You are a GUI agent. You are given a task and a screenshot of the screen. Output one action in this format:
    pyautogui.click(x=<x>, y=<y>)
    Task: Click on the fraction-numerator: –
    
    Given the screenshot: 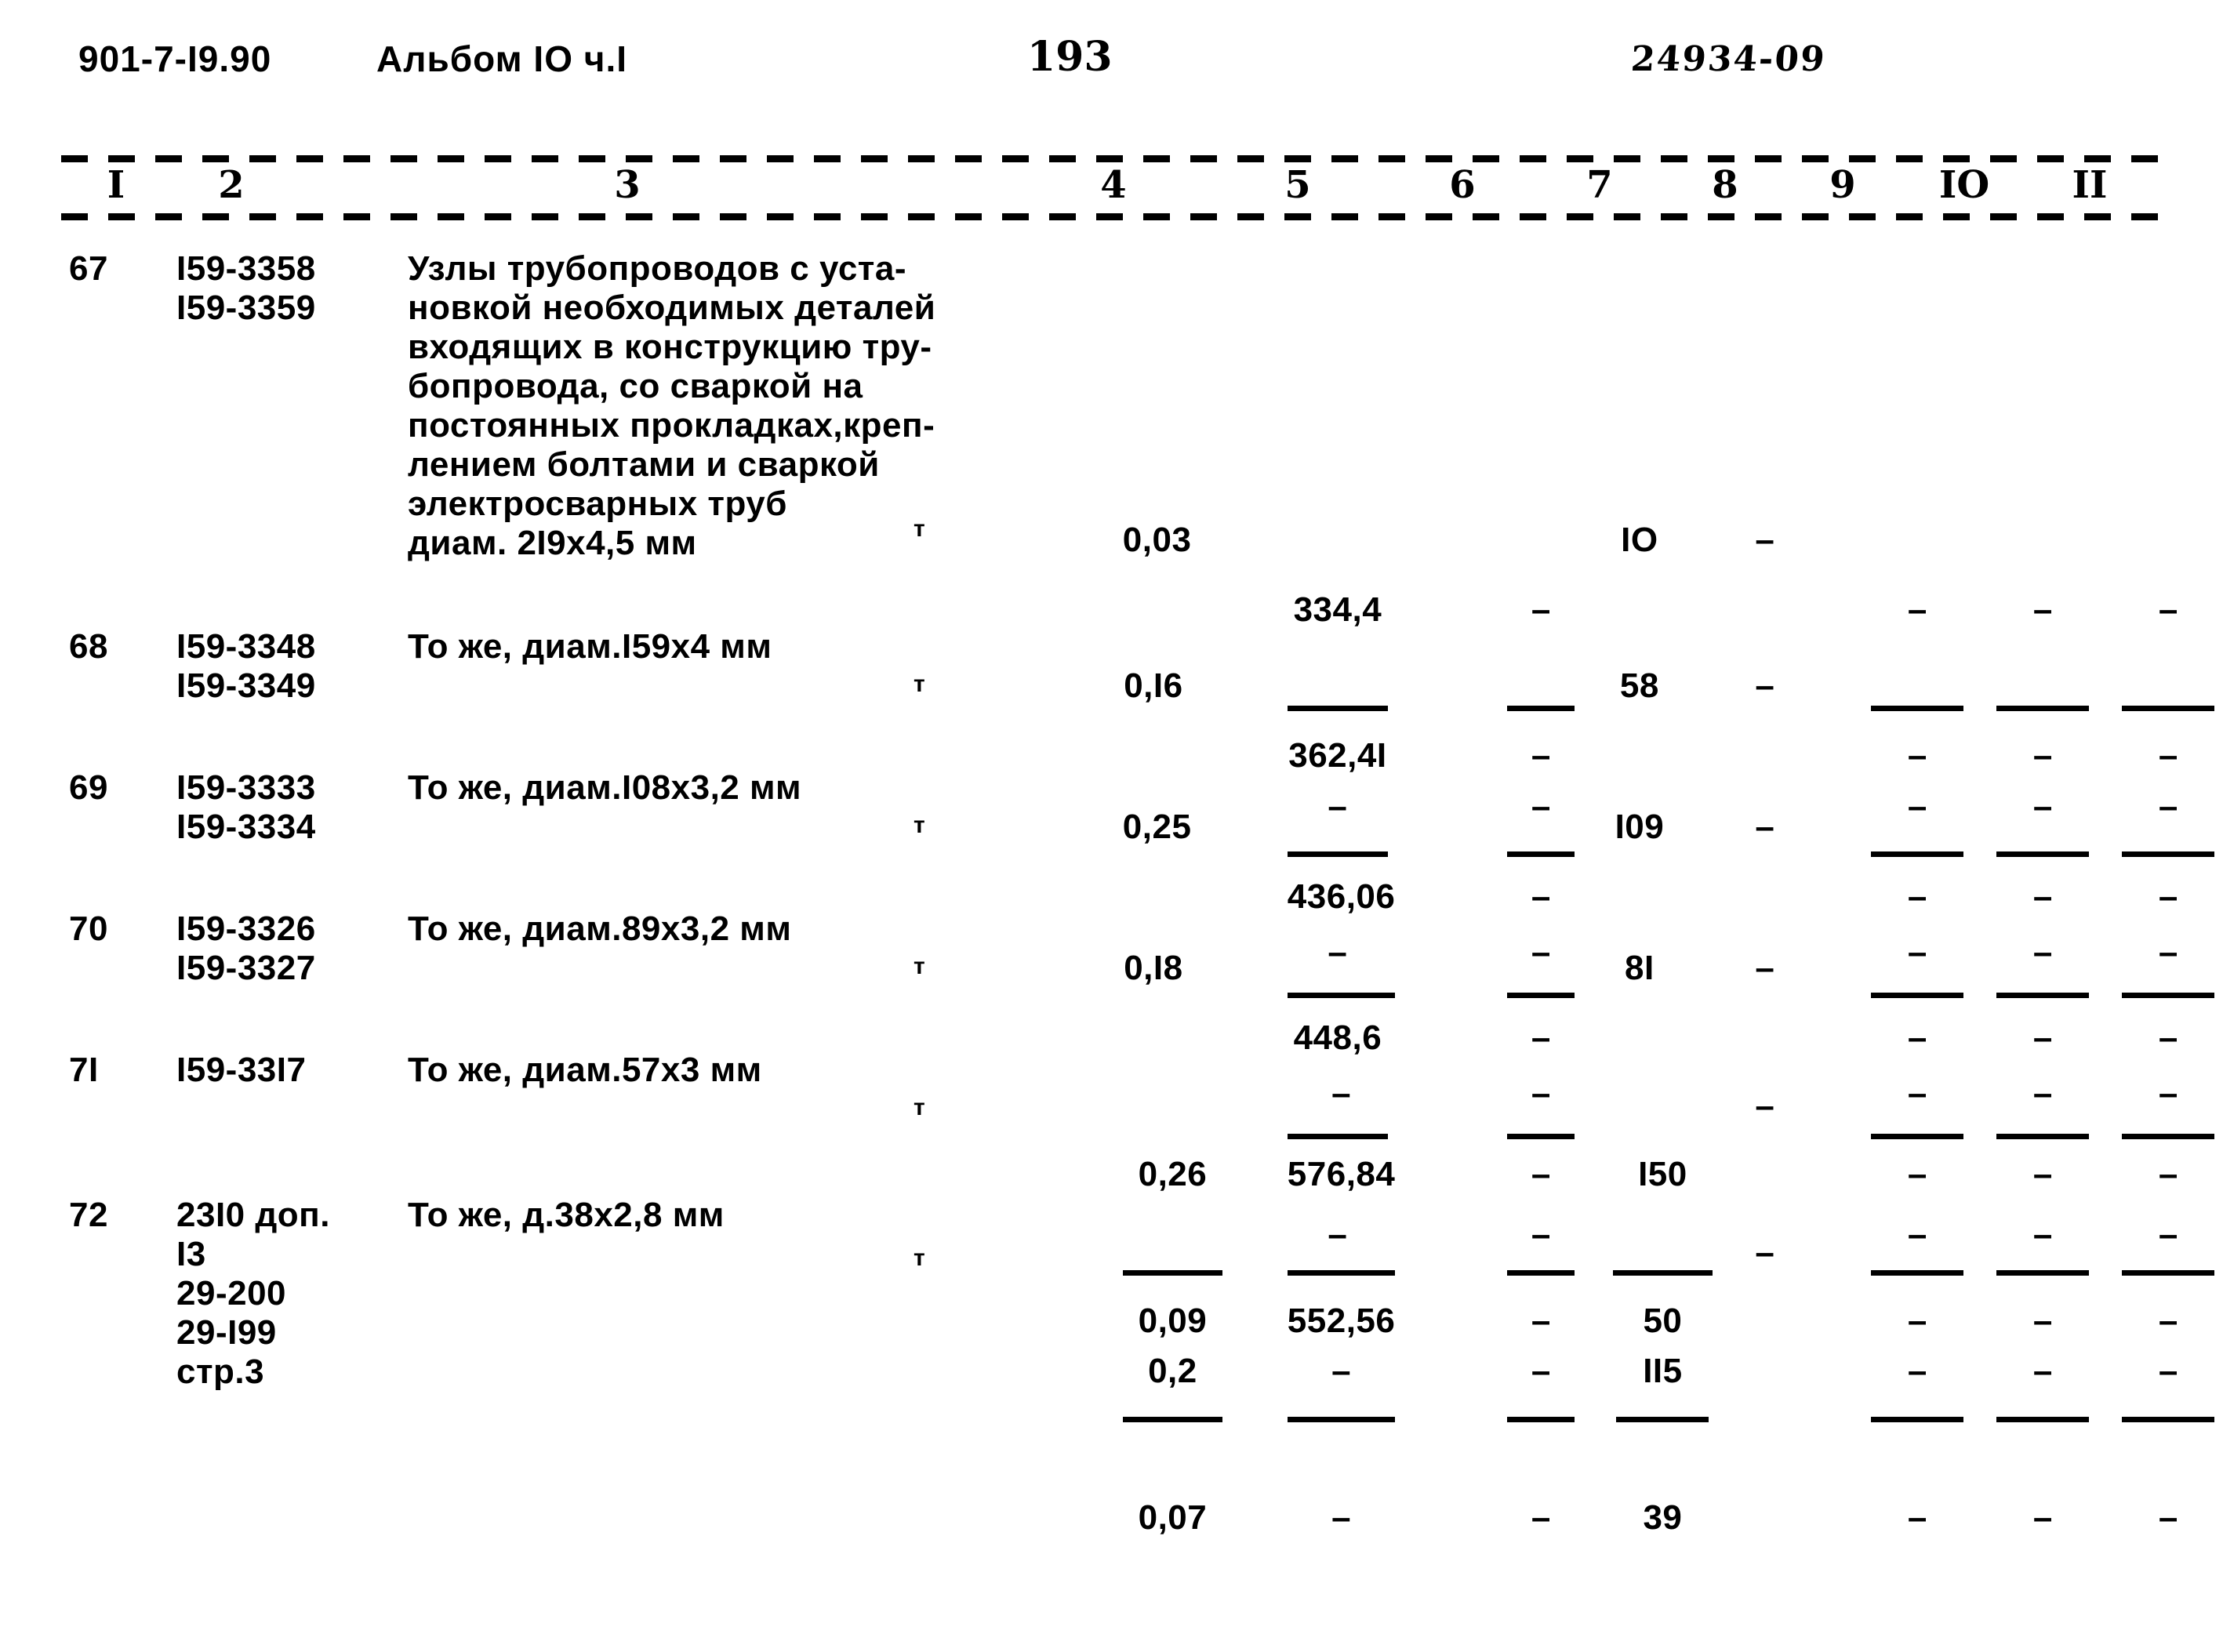 What is the action you would take?
    pyautogui.click(x=2168, y=1321)
    